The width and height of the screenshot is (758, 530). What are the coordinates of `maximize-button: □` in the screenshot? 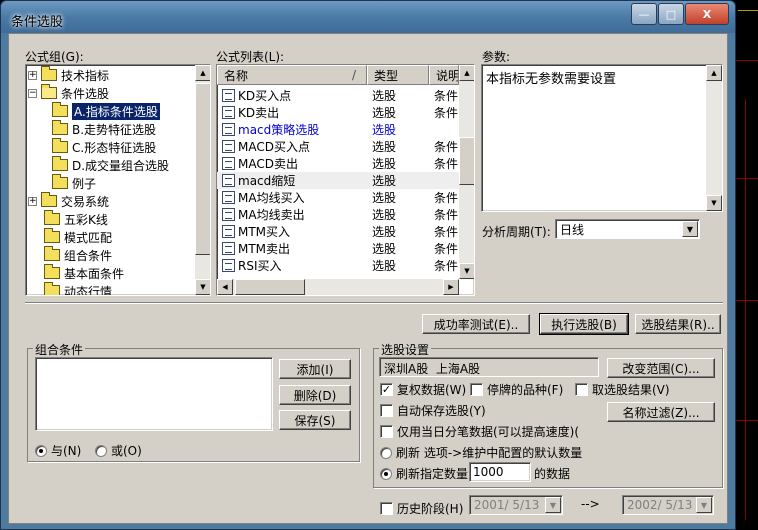 It's located at (671, 14).